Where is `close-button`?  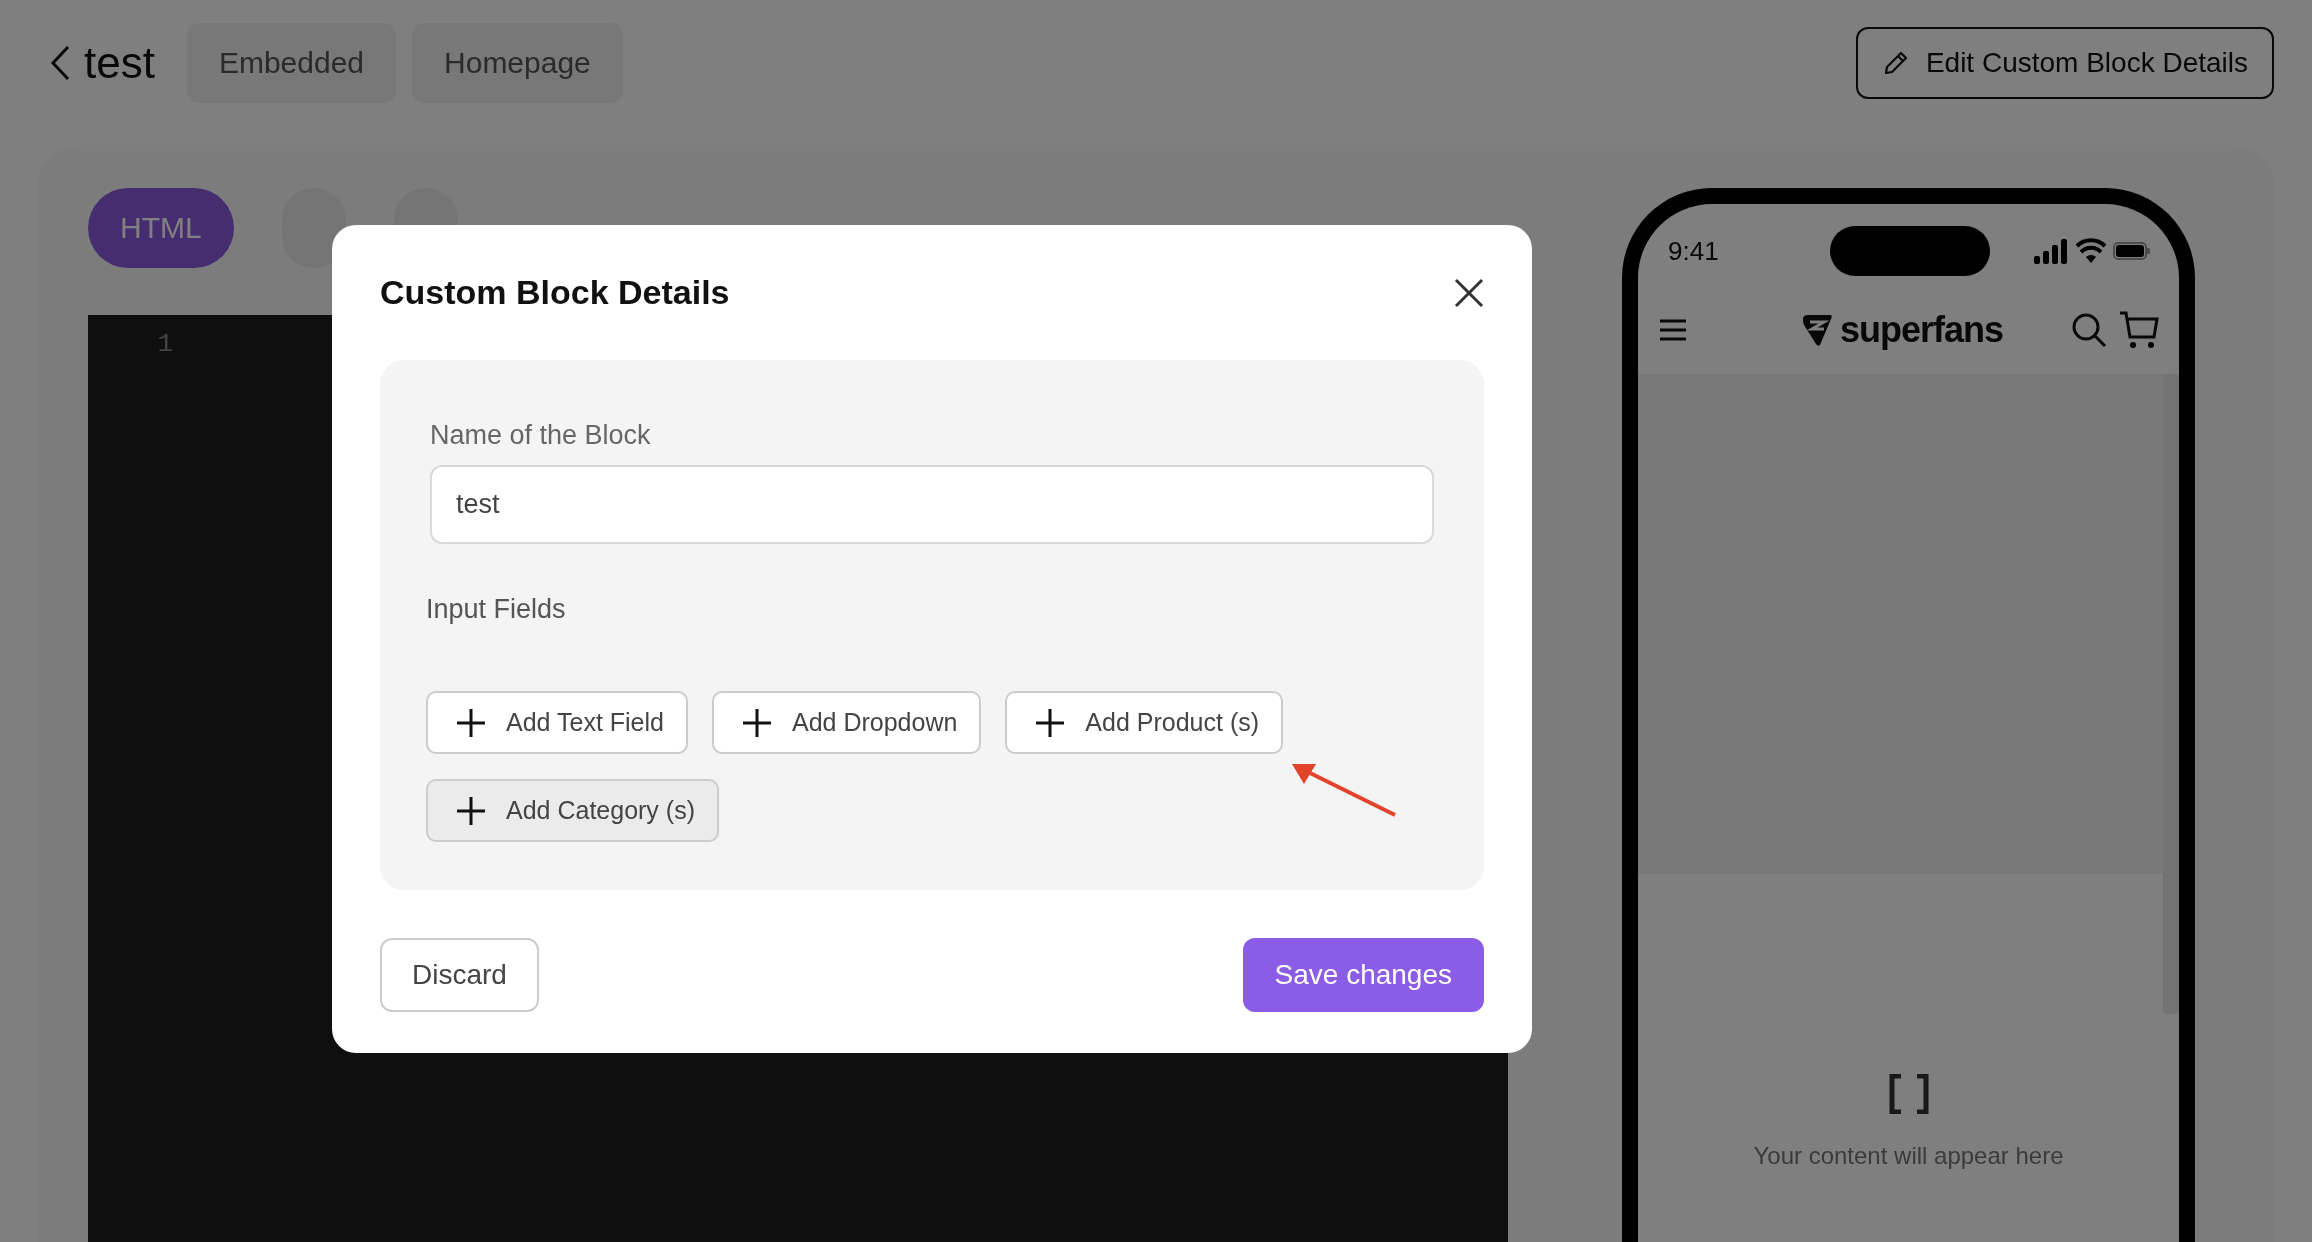 close-button is located at coordinates (1469, 292).